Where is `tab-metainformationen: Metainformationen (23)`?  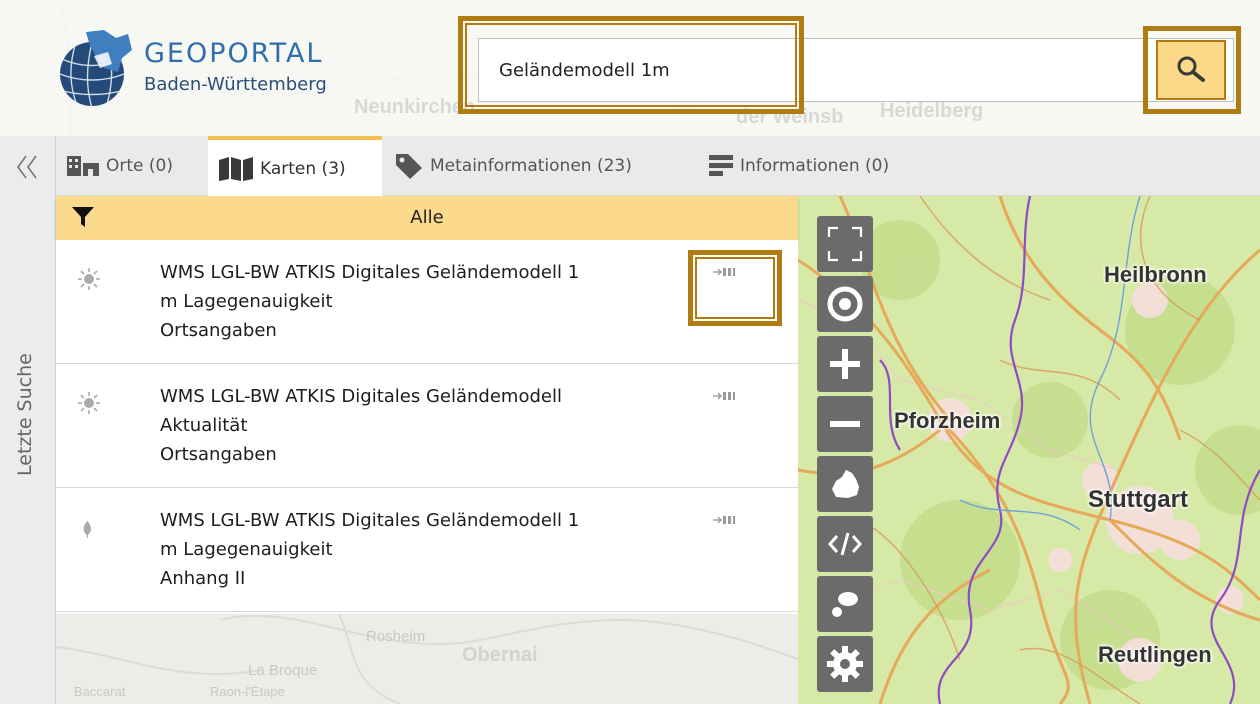
tab-metainformationen: Metainformationen (23) is located at coordinates (540, 166).